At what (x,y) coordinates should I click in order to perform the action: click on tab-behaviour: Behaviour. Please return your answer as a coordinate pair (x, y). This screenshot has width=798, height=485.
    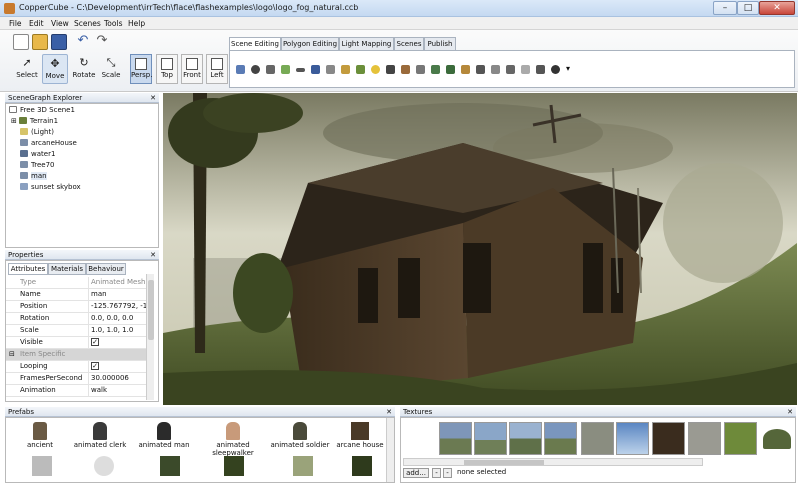
    Looking at the image, I should click on (106, 269).